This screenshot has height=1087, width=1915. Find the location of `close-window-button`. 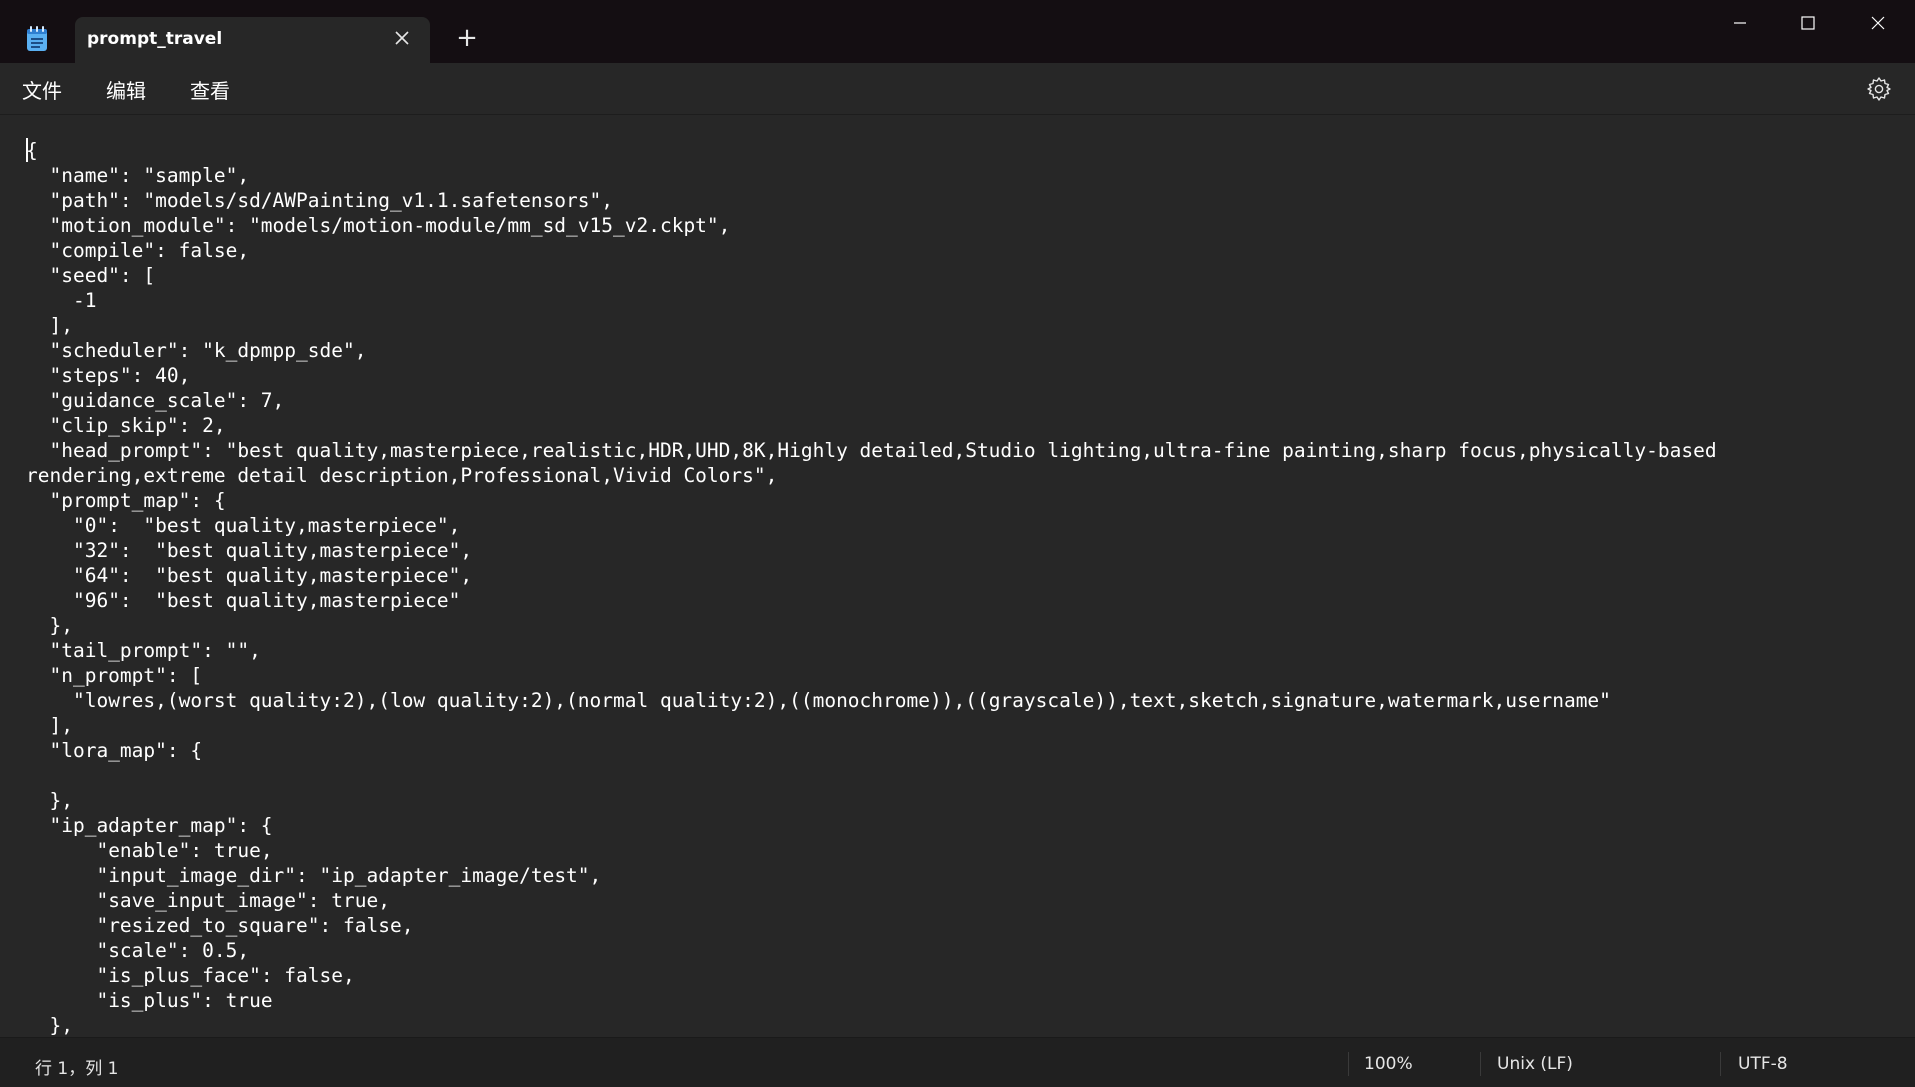

close-window-button is located at coordinates (1878, 23).